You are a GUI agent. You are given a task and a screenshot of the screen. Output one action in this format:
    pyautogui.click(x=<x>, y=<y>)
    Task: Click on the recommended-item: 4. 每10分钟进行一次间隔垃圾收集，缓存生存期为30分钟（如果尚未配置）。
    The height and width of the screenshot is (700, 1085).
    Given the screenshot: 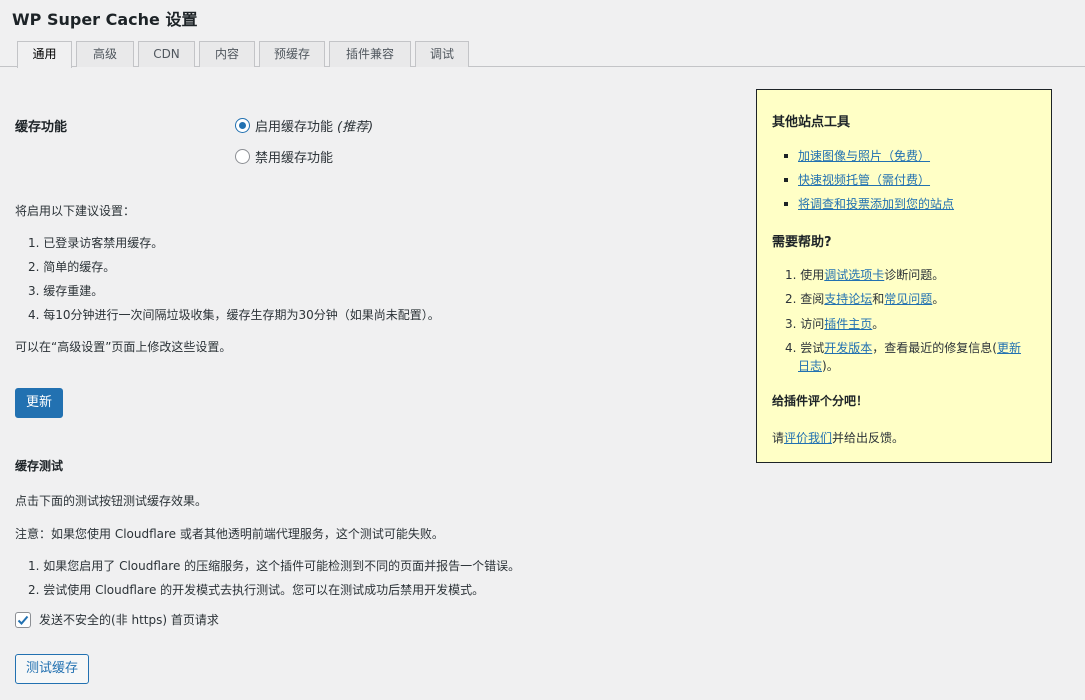 What is the action you would take?
    pyautogui.click(x=234, y=315)
    